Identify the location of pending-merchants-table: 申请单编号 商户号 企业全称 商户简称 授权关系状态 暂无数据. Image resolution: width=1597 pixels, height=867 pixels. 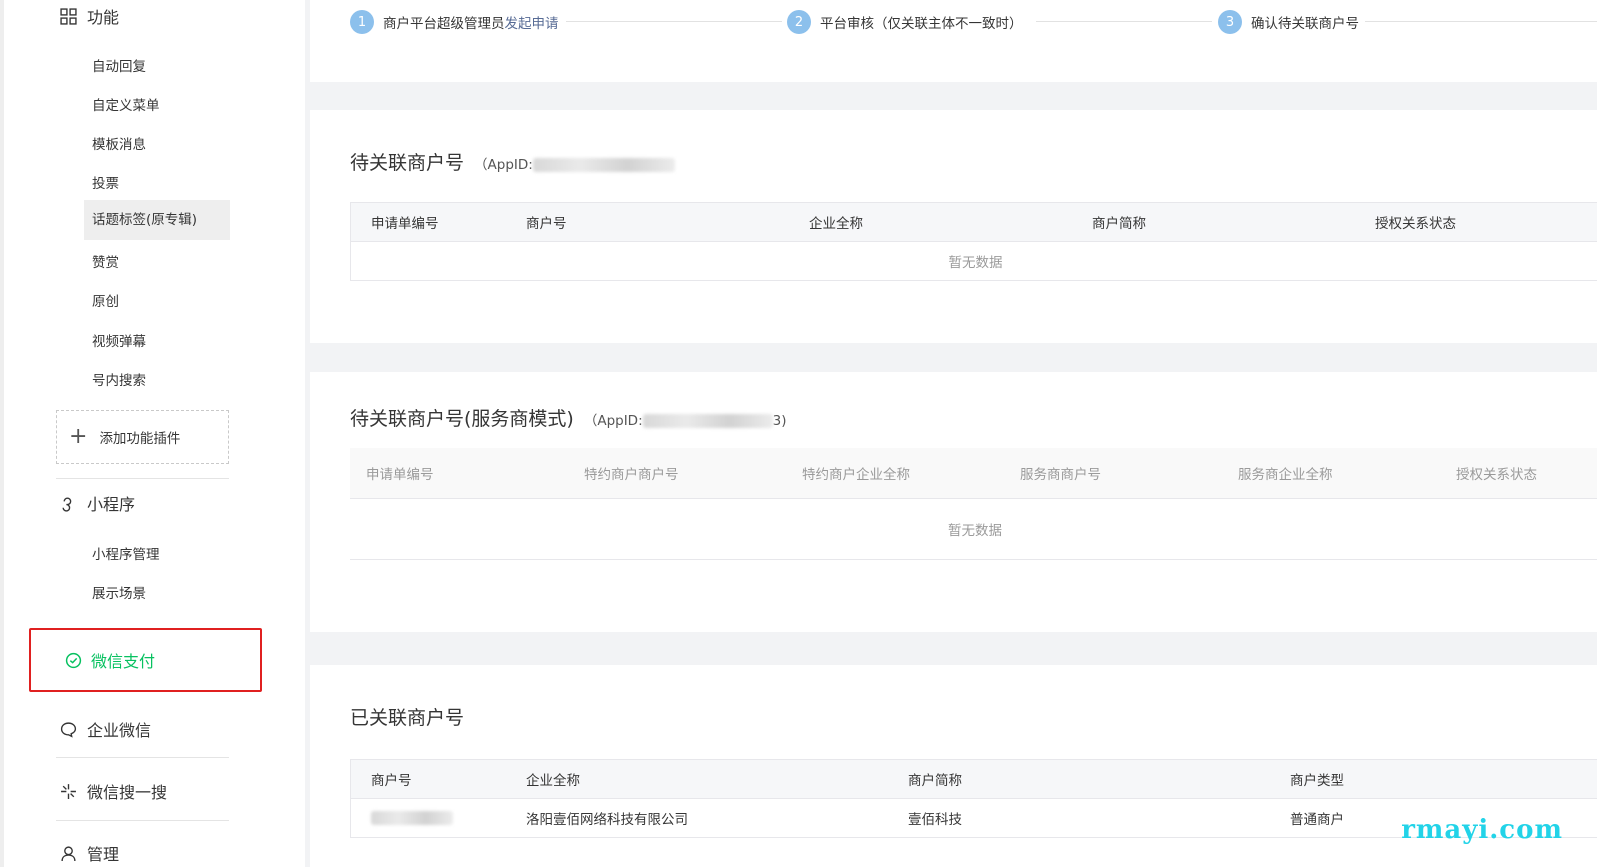
(973, 241).